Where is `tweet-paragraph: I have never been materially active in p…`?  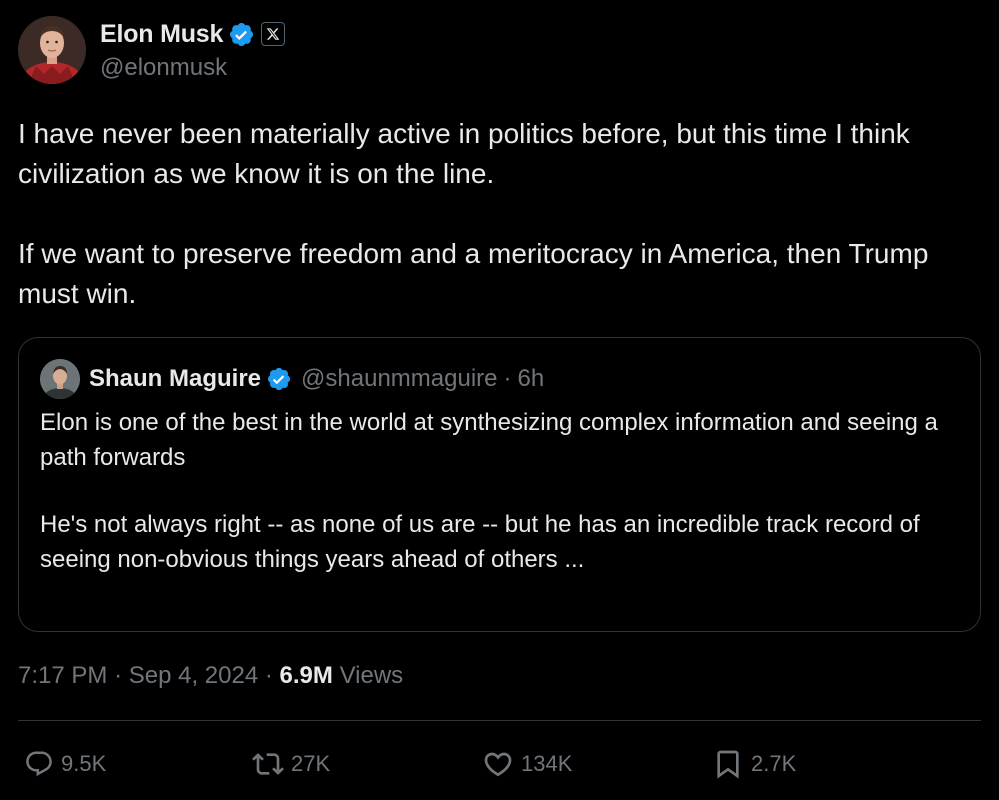
tweet-paragraph: I have never been materially active in p… is located at coordinates (464, 153).